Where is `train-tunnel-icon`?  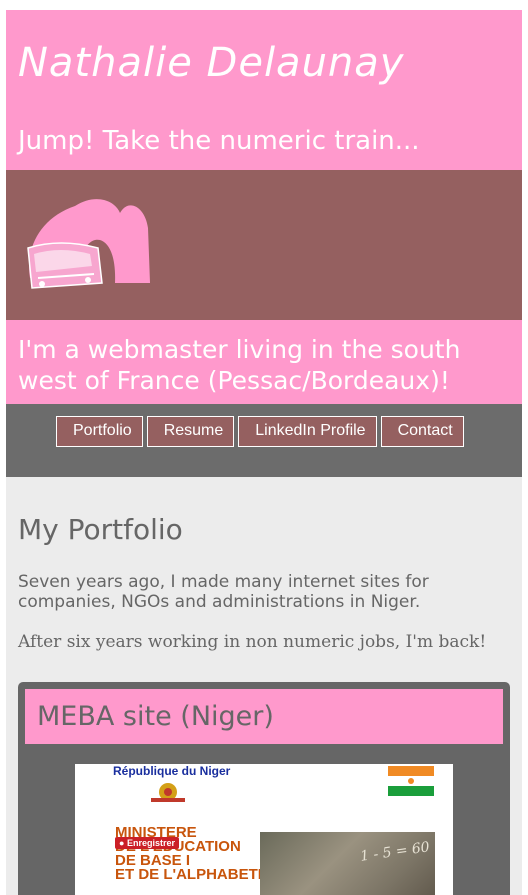 train-tunnel-icon is located at coordinates (88, 244).